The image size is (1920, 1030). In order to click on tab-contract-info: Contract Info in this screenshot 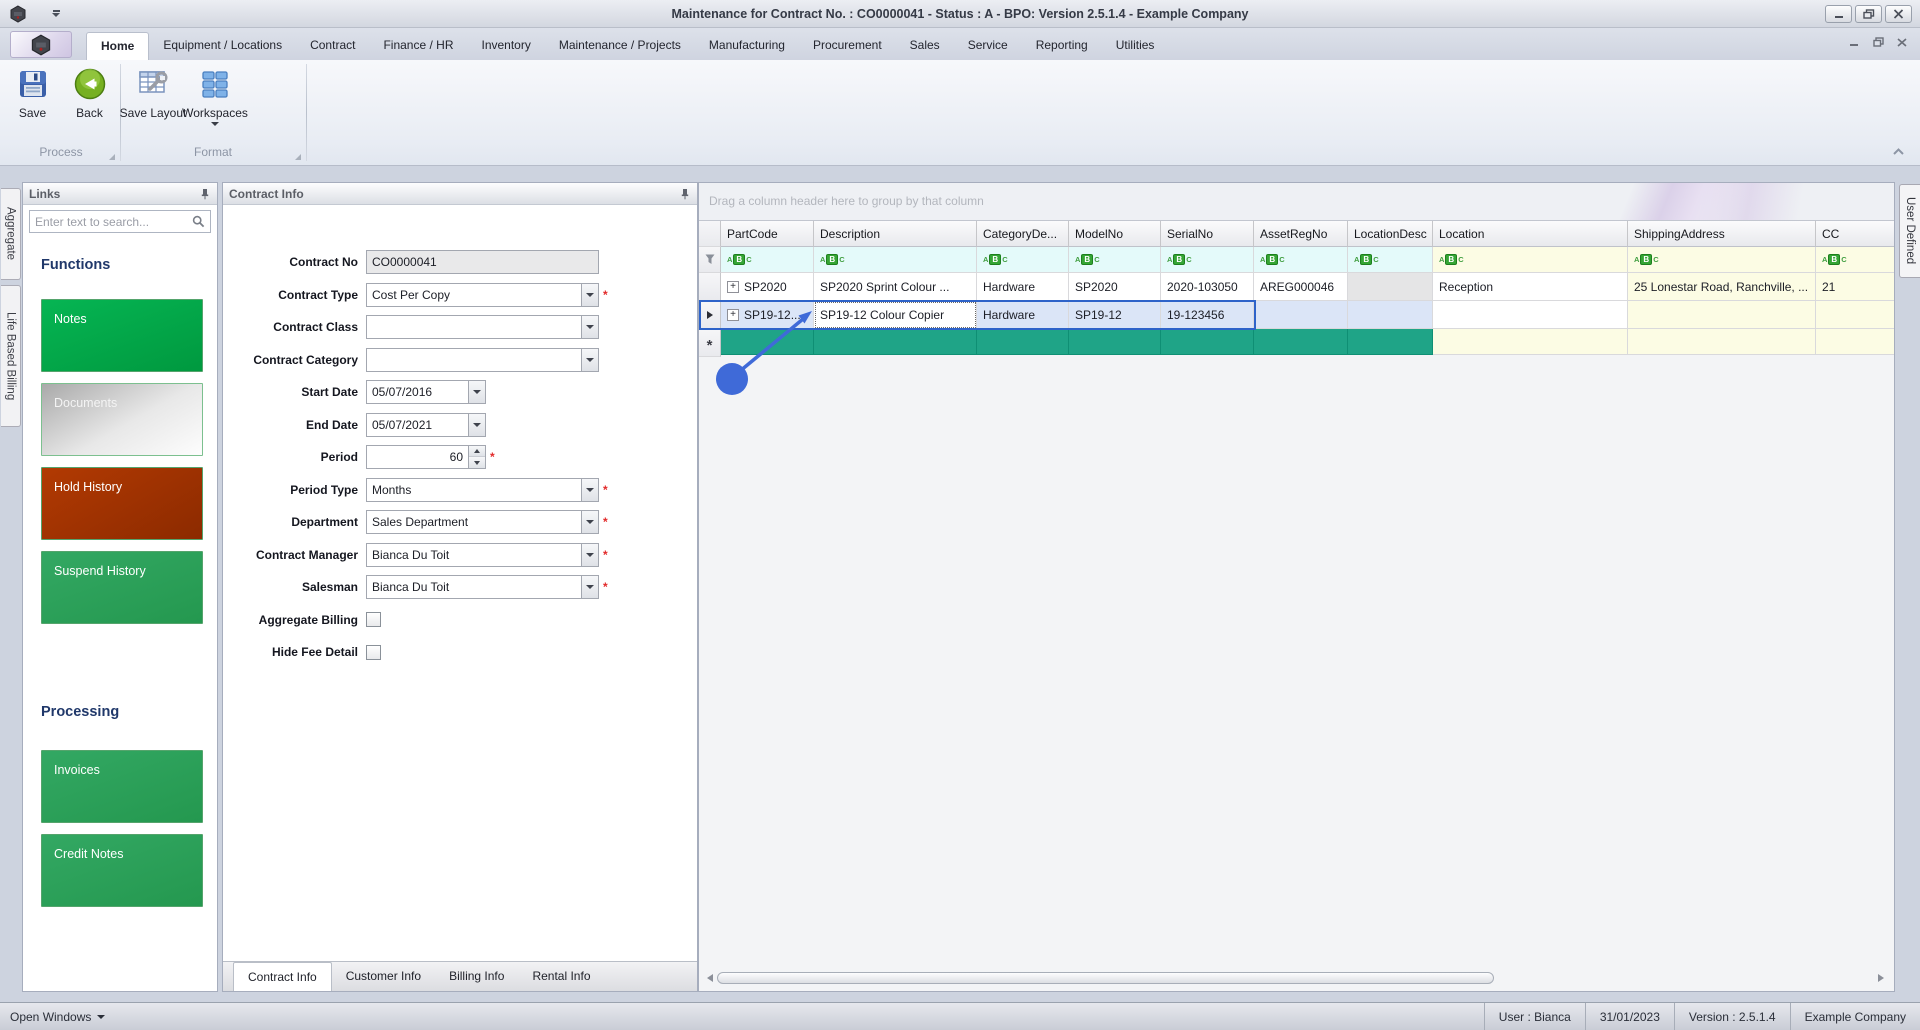, I will do `click(282, 976)`.